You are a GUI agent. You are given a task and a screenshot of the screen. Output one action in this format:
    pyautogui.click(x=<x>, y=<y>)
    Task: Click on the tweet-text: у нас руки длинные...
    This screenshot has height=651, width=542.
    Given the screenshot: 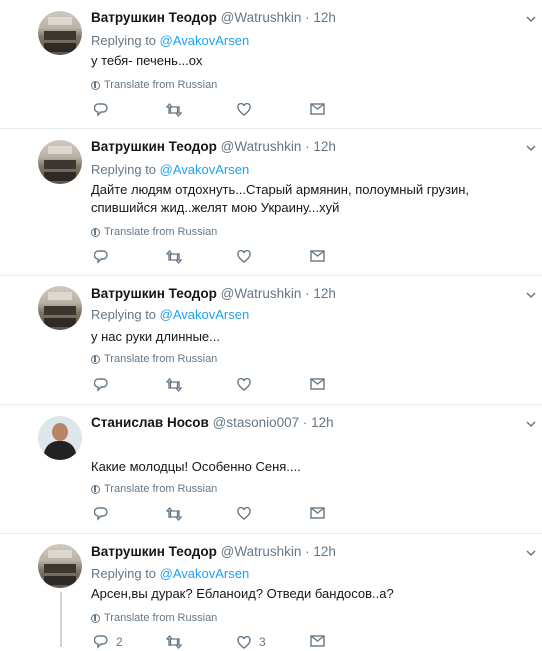 What is the action you would take?
    pyautogui.click(x=155, y=336)
    